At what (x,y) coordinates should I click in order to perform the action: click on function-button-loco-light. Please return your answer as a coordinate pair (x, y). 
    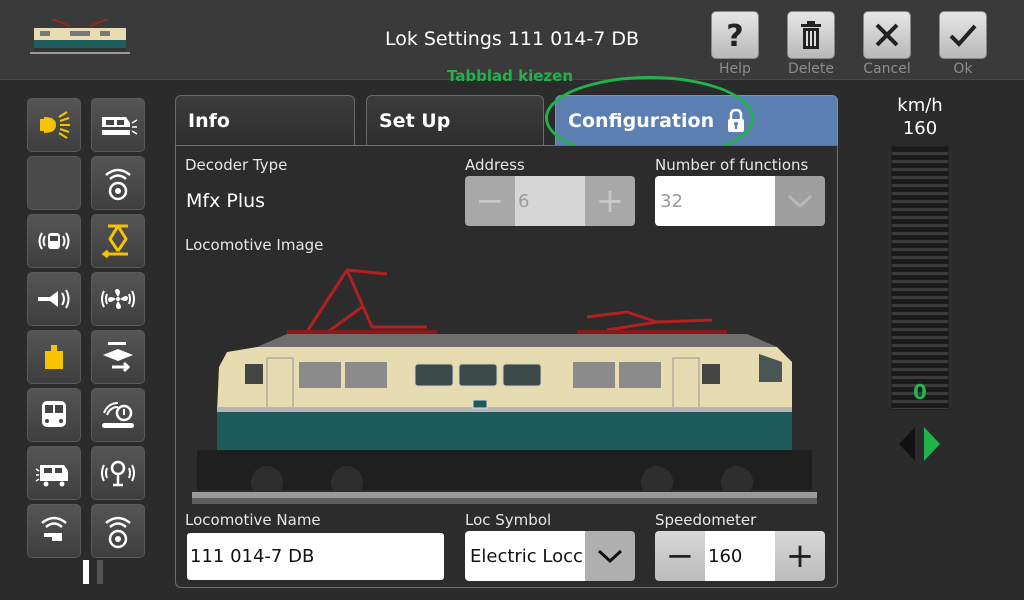
    Looking at the image, I should click on (118, 125).